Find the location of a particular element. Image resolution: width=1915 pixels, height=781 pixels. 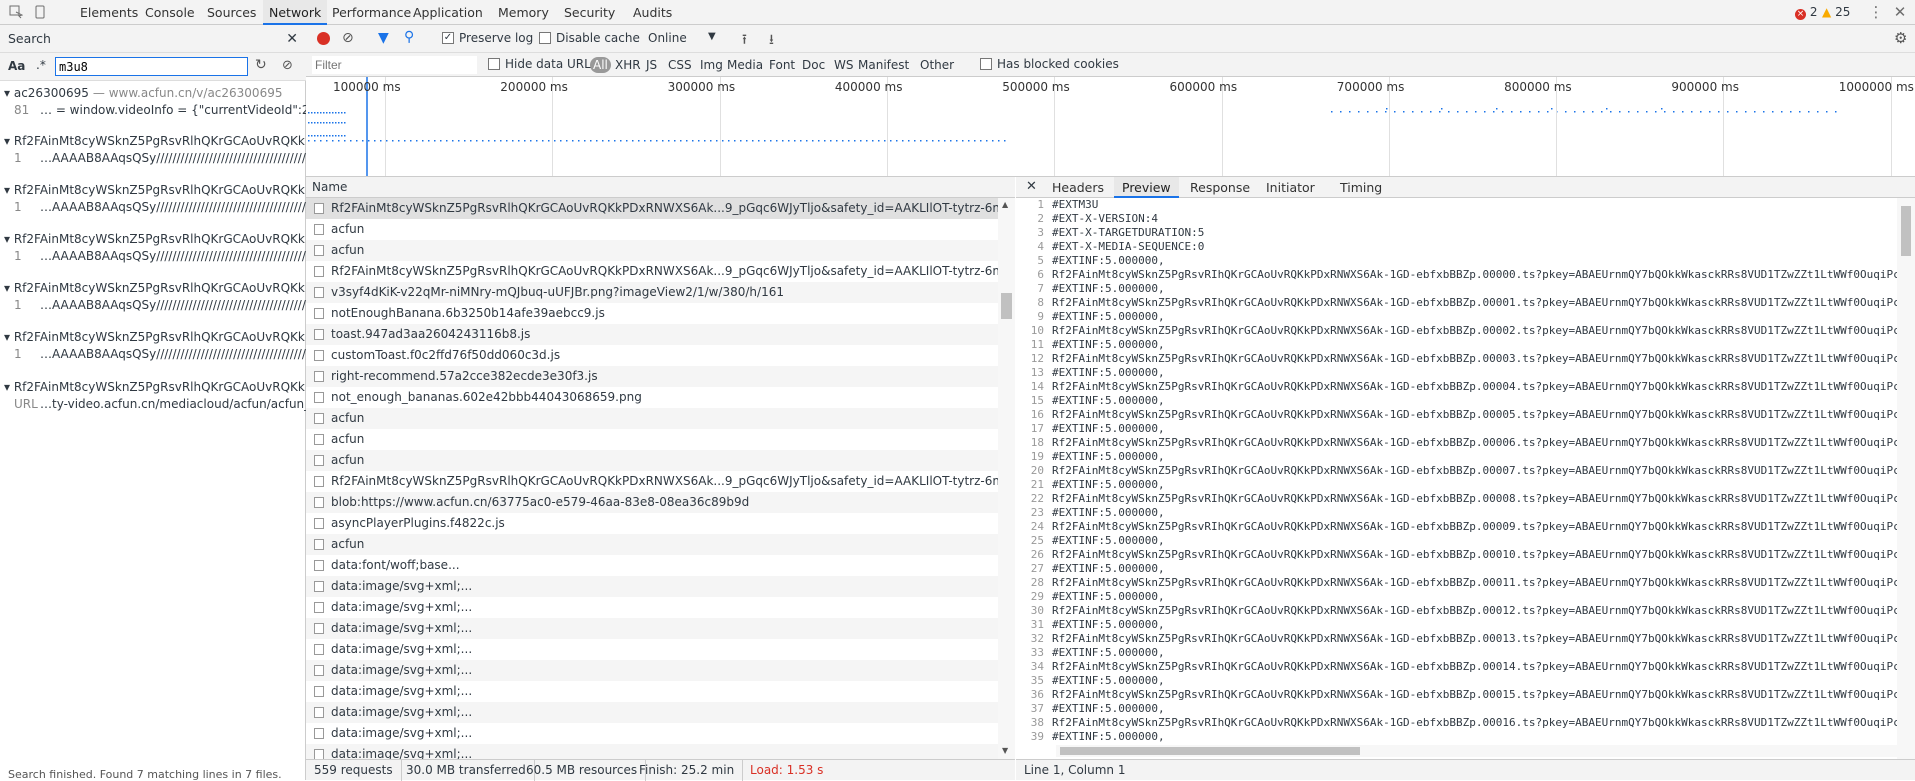

type-filter-xhr: XHR is located at coordinates (628, 65).